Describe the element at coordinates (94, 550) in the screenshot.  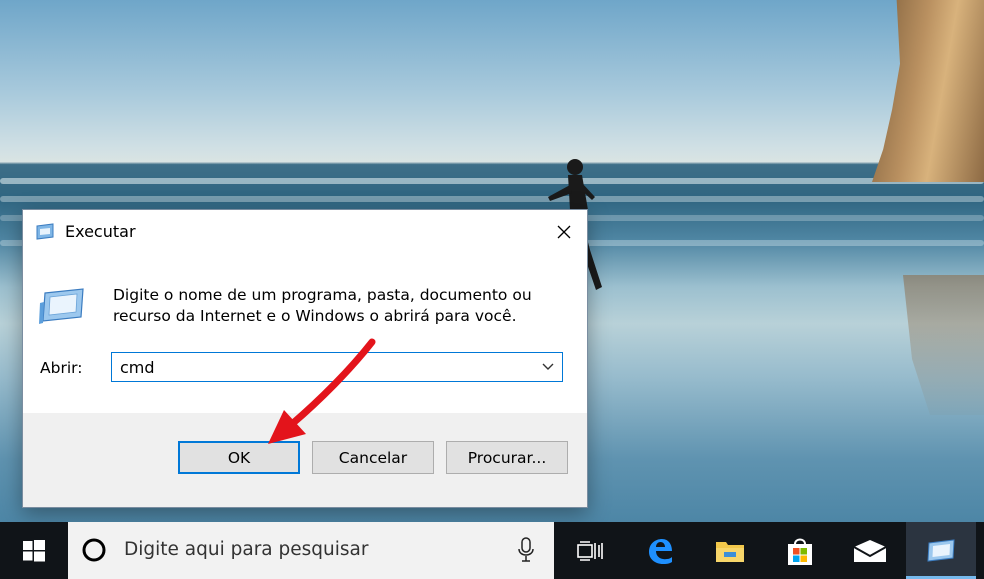
I see `cortana-icon` at that location.